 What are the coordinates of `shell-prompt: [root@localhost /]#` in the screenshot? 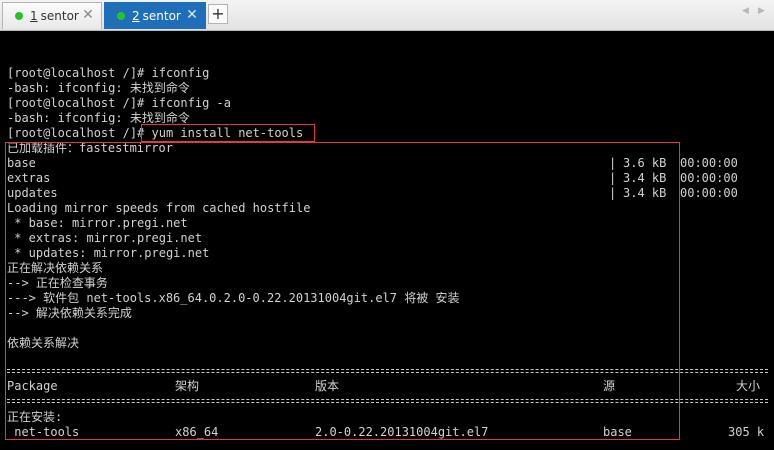 It's located at (79, 133).